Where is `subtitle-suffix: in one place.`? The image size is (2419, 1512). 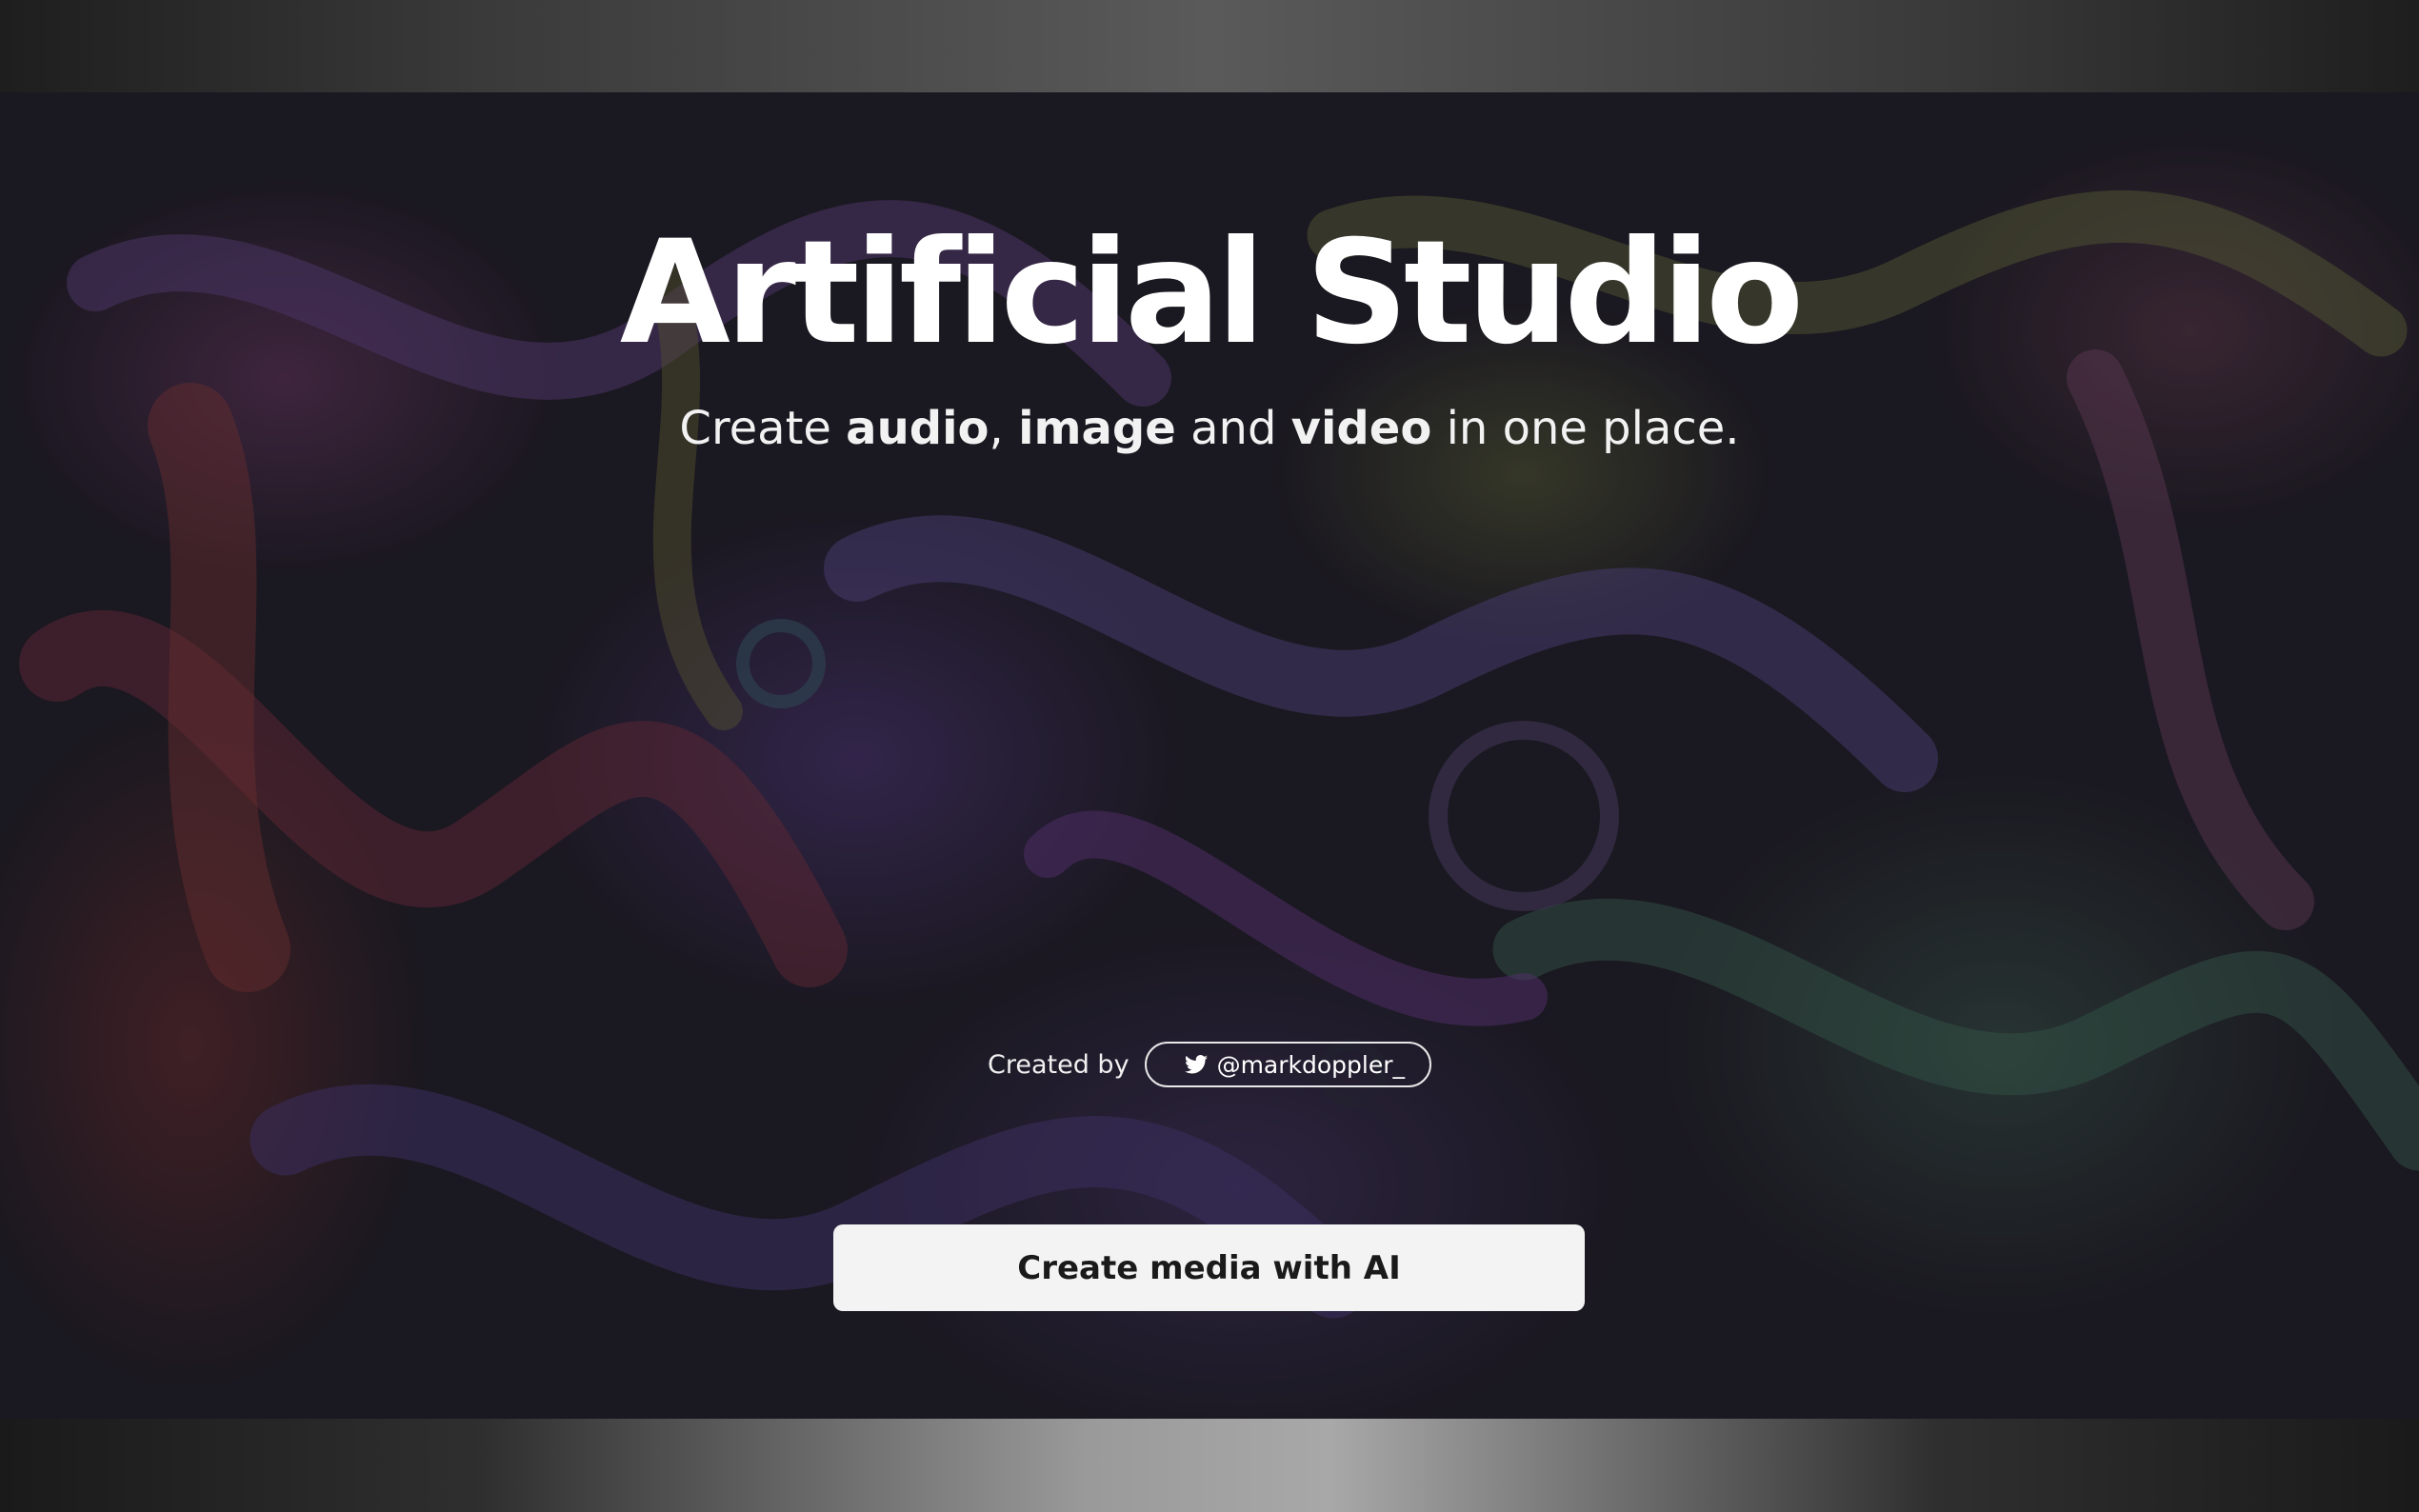
subtitle-suffix: in one place. is located at coordinates (1585, 428).